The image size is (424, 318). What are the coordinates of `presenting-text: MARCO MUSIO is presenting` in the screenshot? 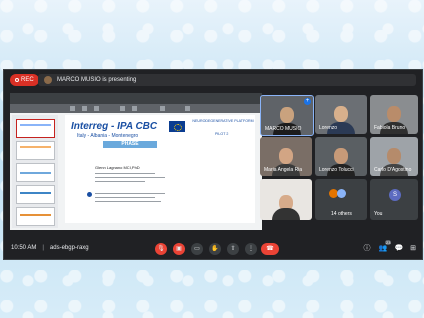 It's located at (97, 80).